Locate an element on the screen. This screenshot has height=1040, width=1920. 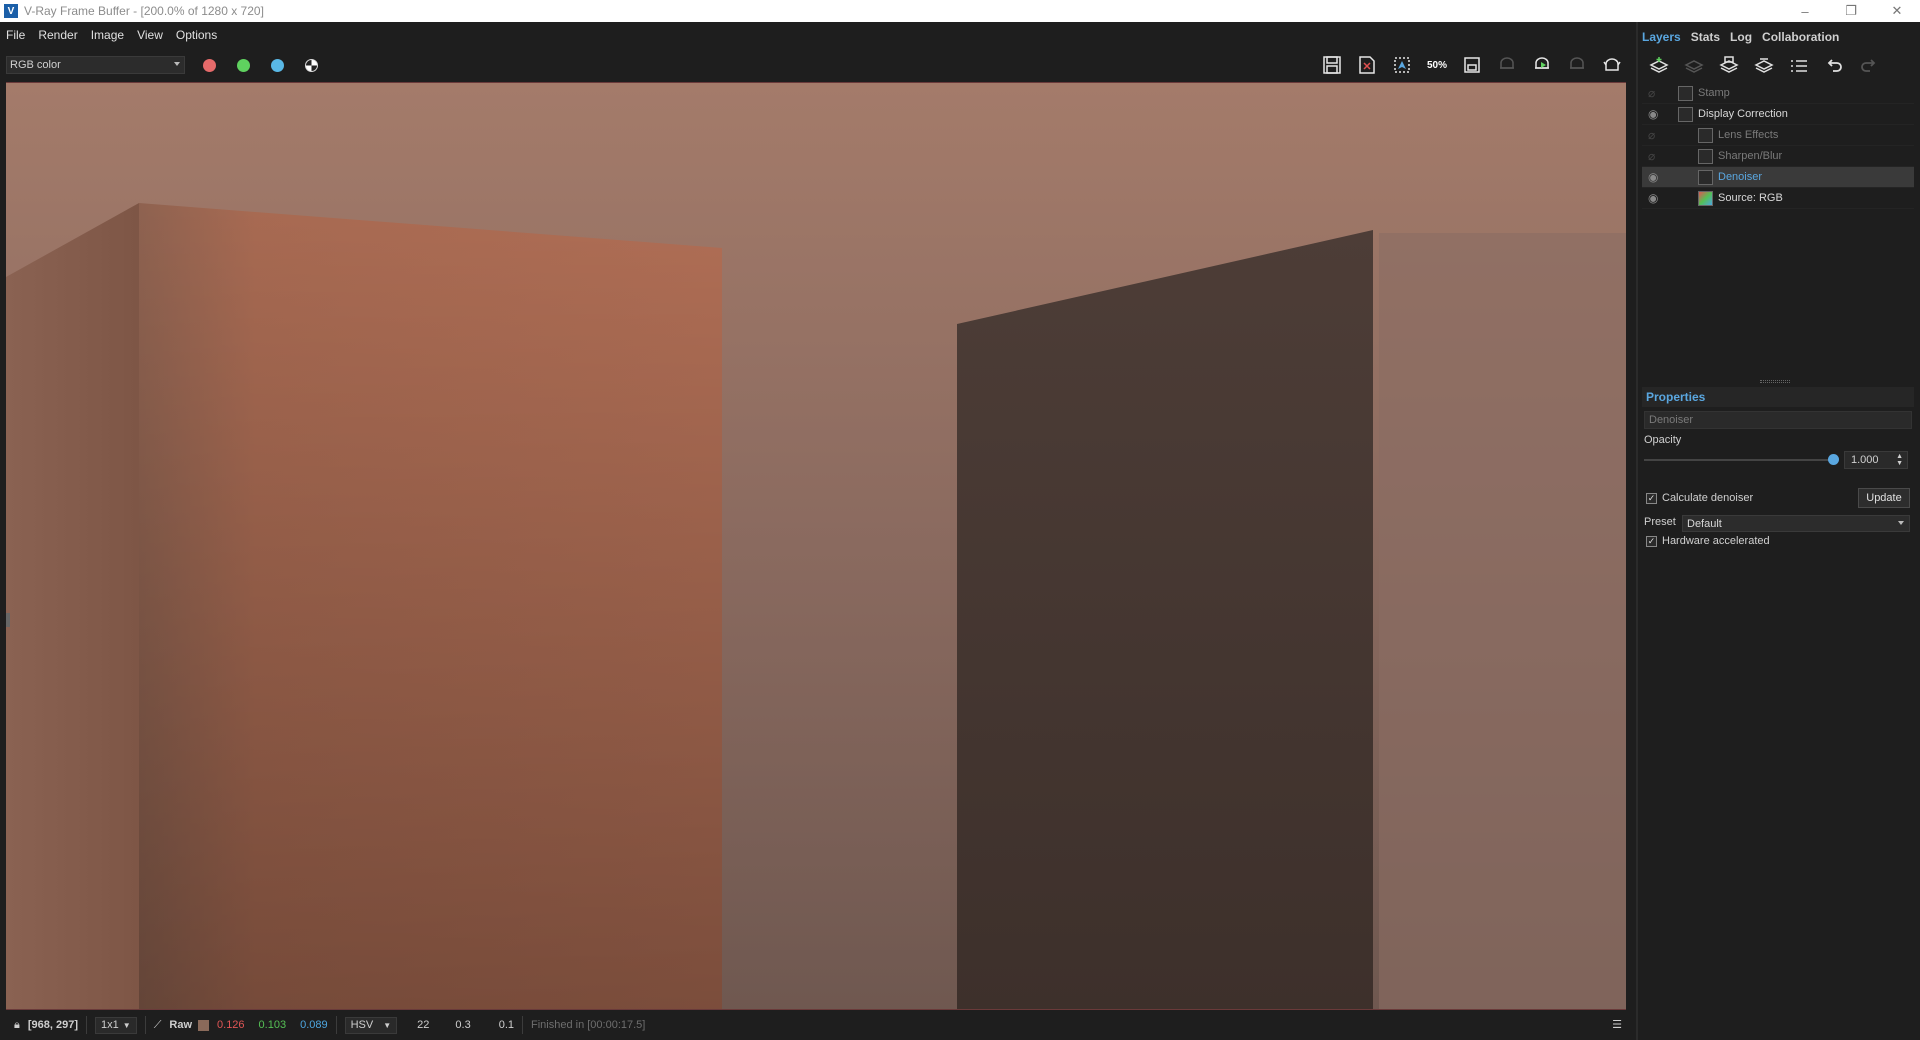
interactive-render-icon is located at coordinates (1507, 65).